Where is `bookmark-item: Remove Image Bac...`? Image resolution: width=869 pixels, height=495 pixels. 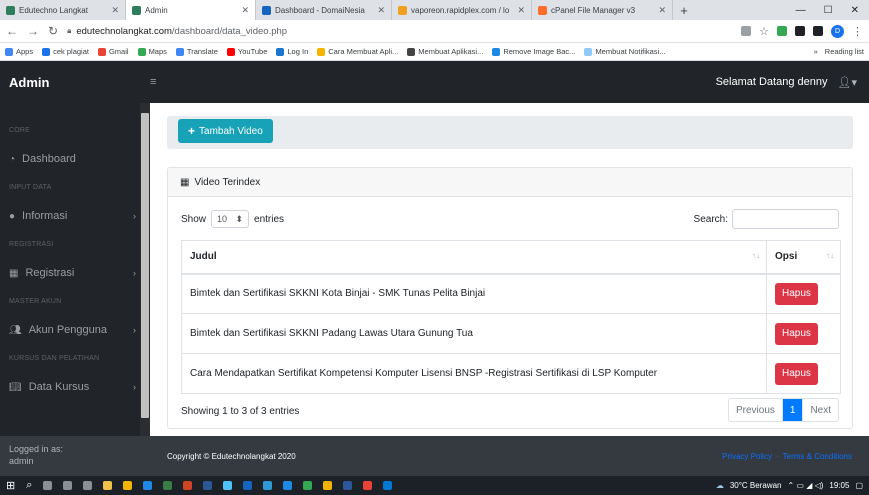 bookmark-item: Remove Image Bac... is located at coordinates (533, 51).